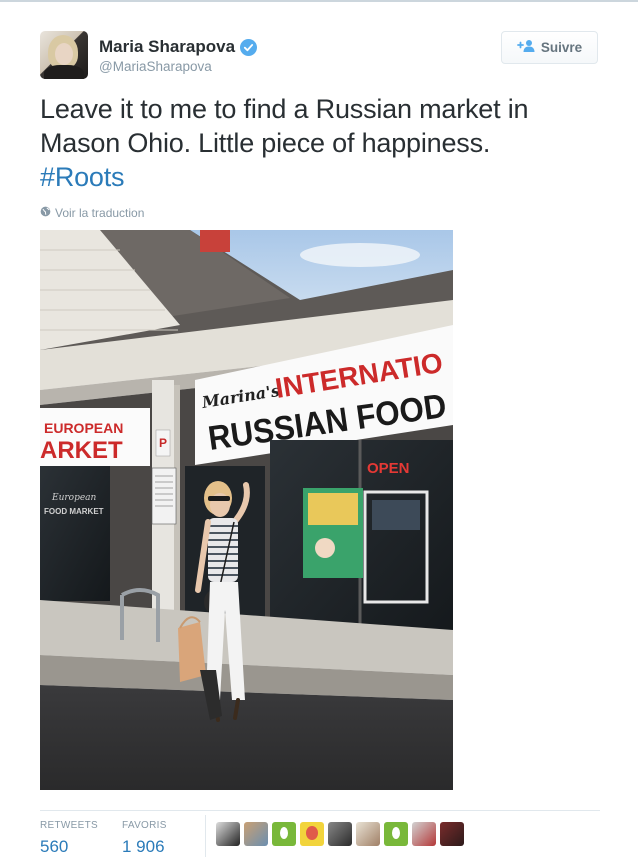 The image size is (638, 867). I want to click on left-sign-line2: ARKET, so click(81, 450).